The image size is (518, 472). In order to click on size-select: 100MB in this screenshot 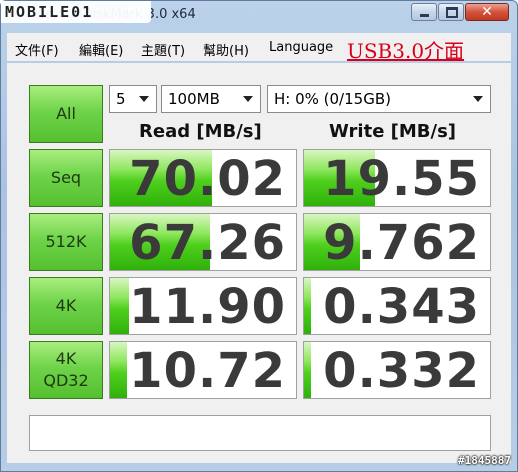, I will do `click(211, 99)`.